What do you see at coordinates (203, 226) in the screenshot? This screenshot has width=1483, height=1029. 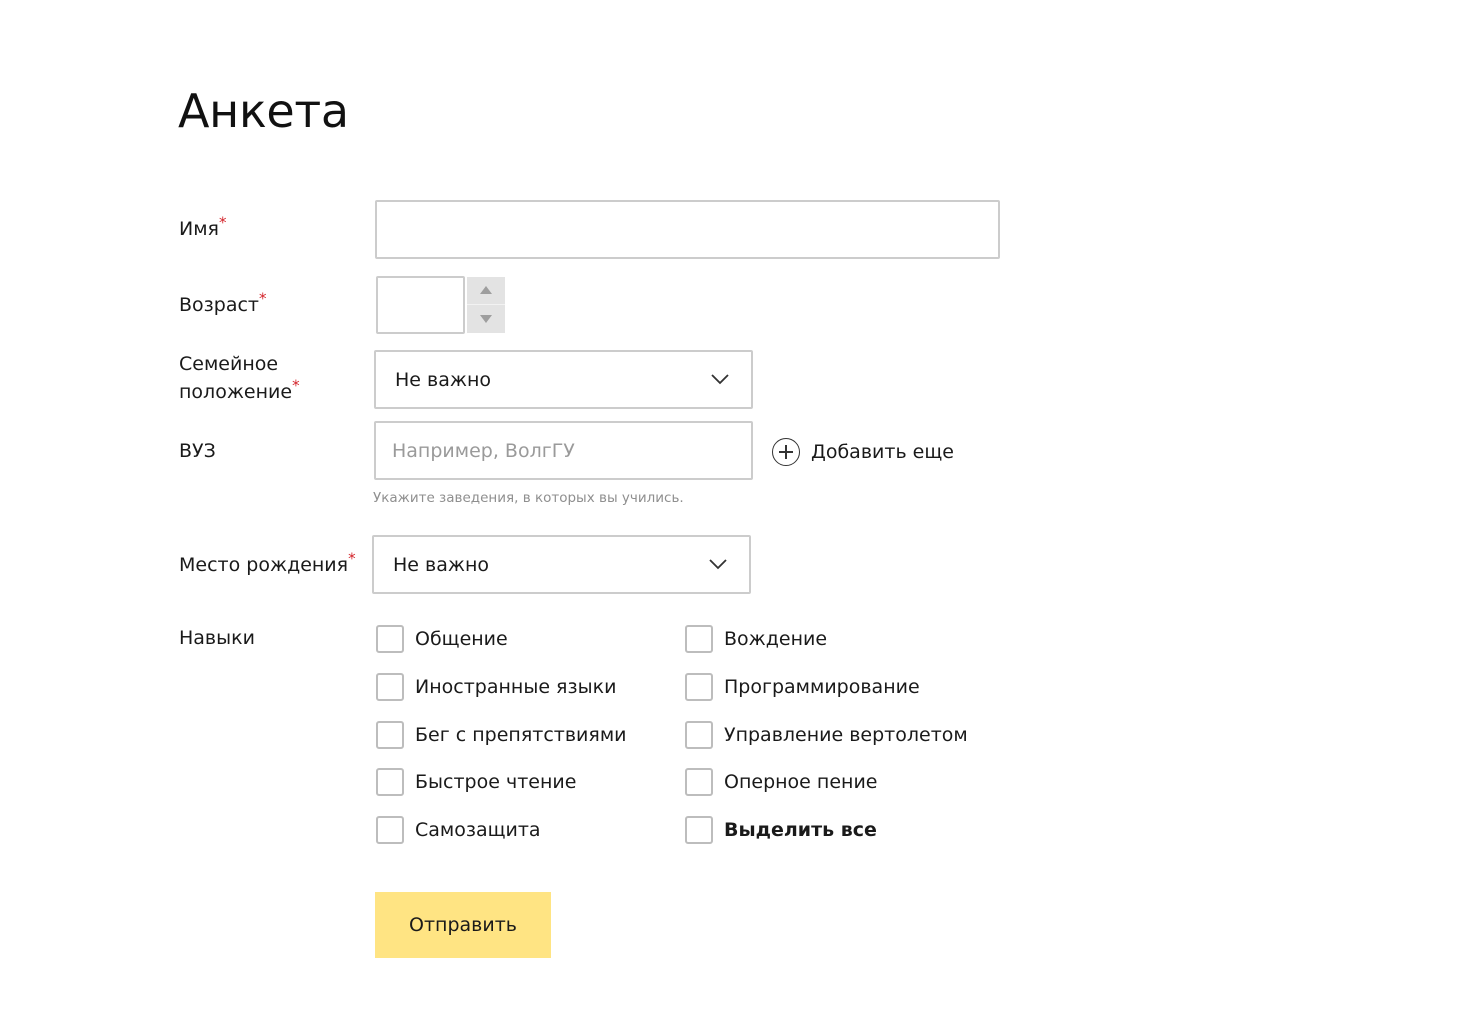 I see `name-label: Имя*` at bounding box center [203, 226].